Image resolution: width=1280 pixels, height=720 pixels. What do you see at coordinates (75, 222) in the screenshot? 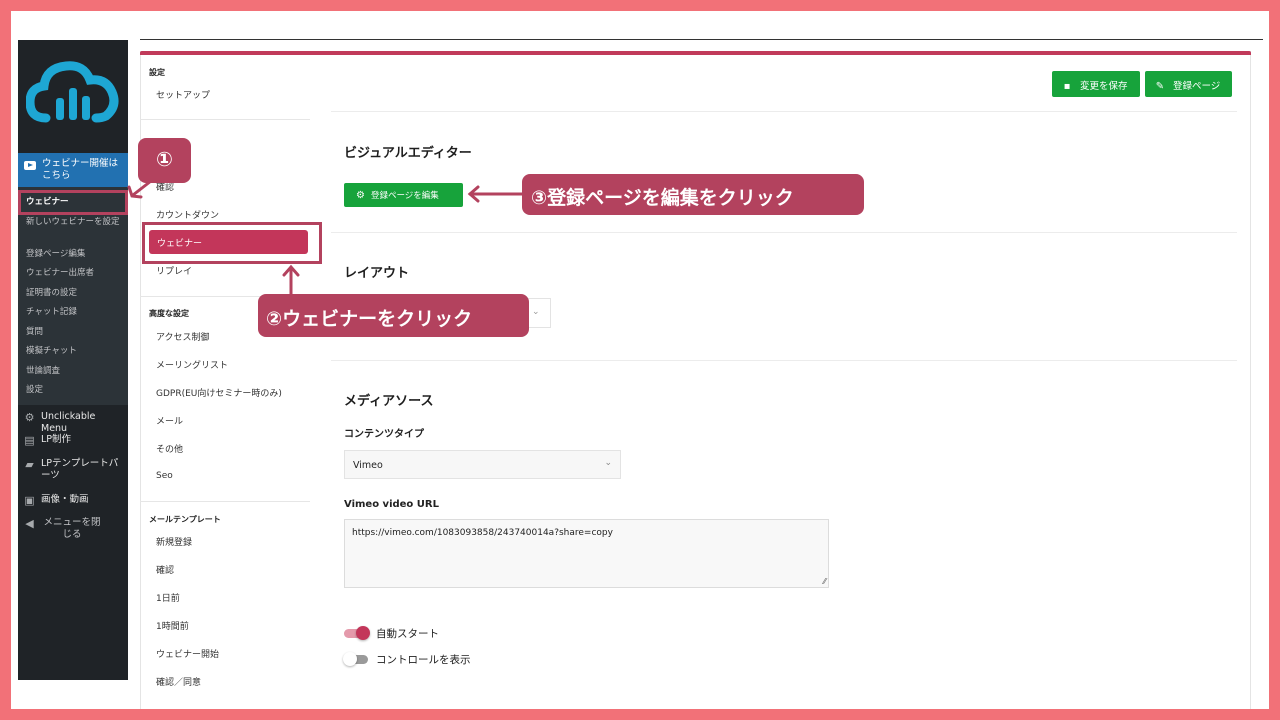
I see `submenu-item-new-webinar: 新しいウェビナーを設定` at bounding box center [75, 222].